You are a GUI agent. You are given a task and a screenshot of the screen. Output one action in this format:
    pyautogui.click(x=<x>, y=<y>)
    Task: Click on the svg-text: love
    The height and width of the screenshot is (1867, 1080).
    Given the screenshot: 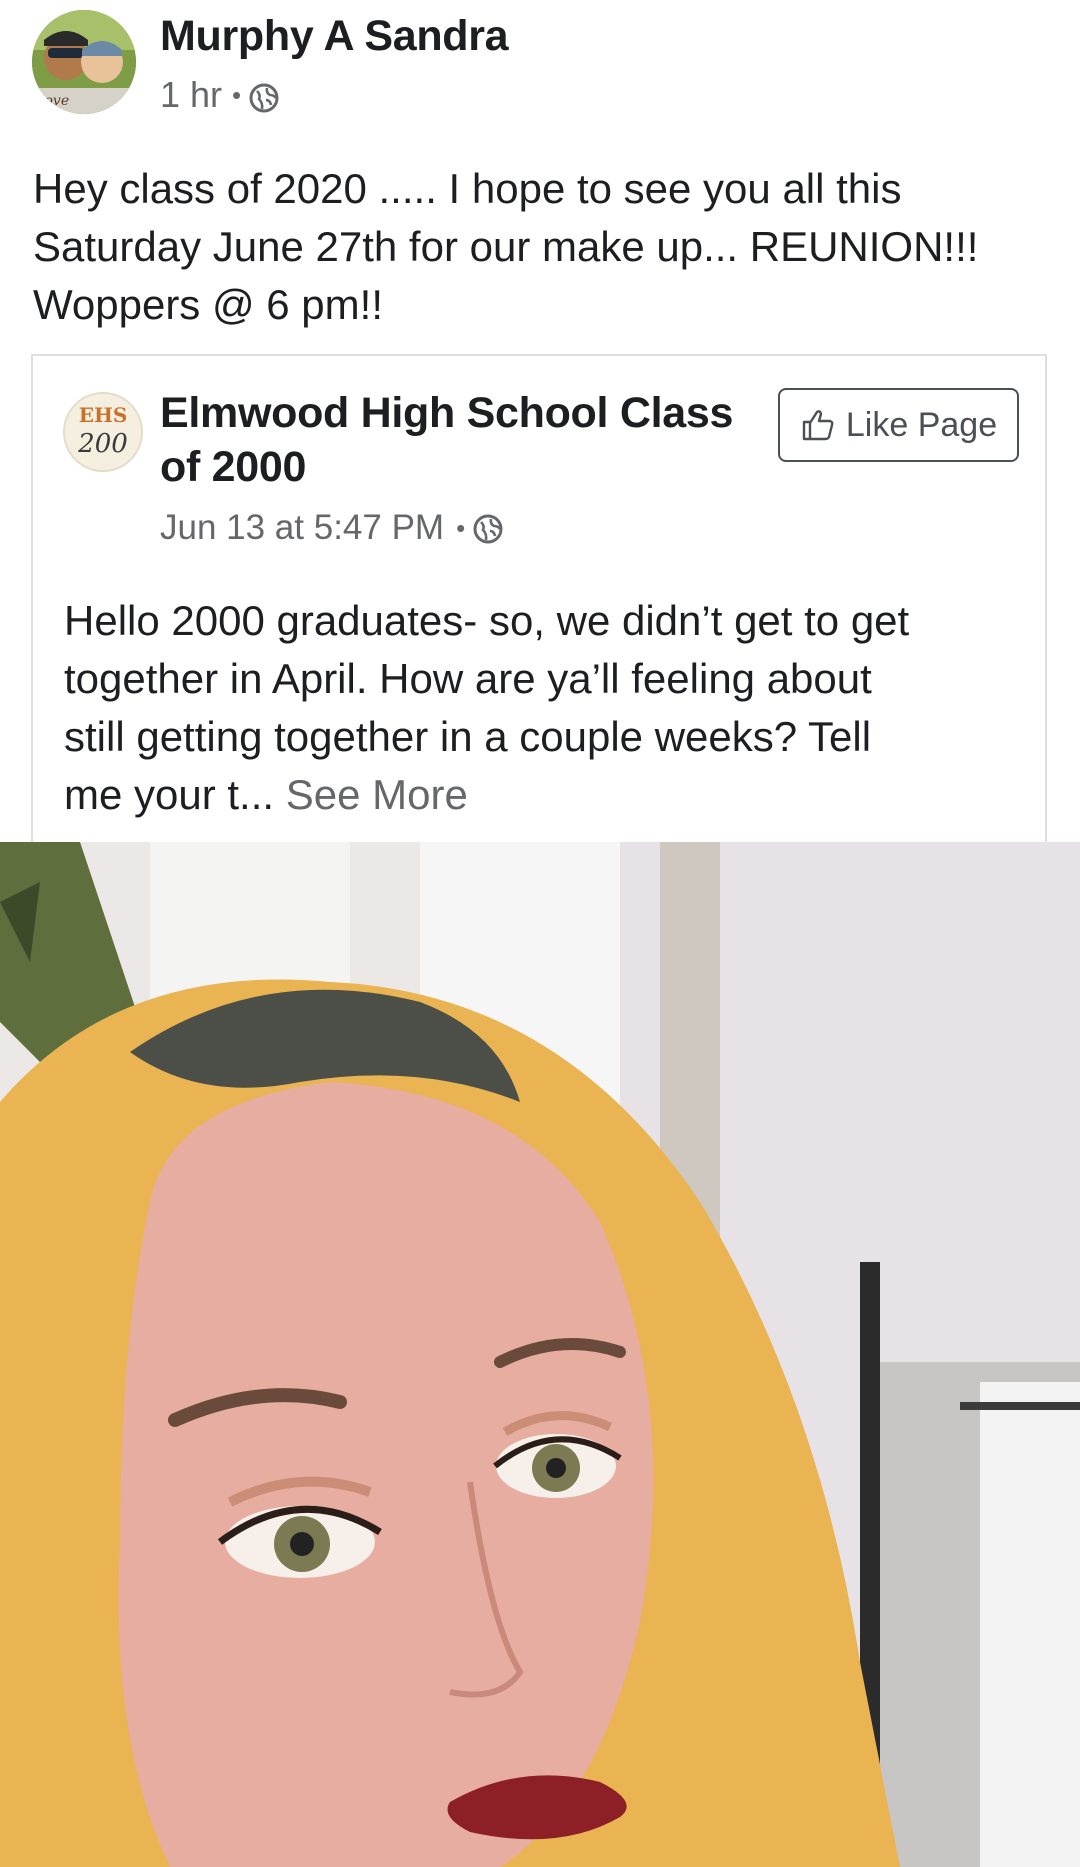 What is the action you would take?
    pyautogui.click(x=54, y=101)
    